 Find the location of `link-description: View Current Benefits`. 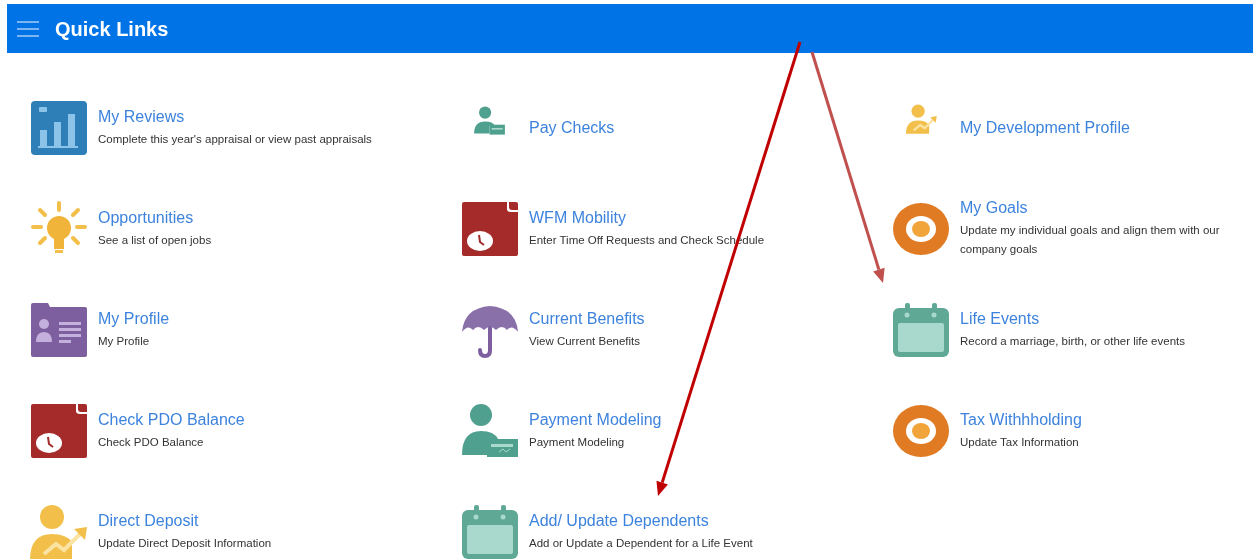

link-description: View Current Benefits is located at coordinates (585, 341).